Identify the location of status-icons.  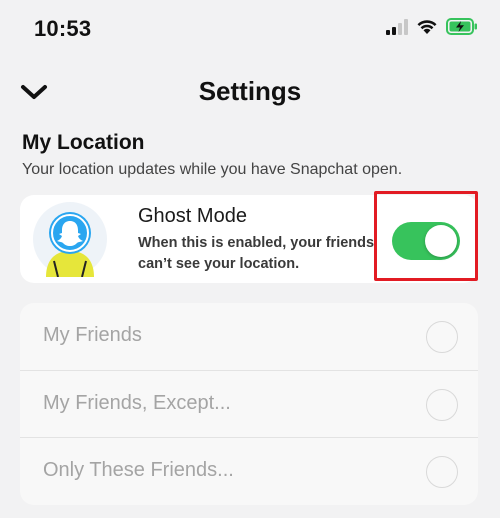
(432, 26).